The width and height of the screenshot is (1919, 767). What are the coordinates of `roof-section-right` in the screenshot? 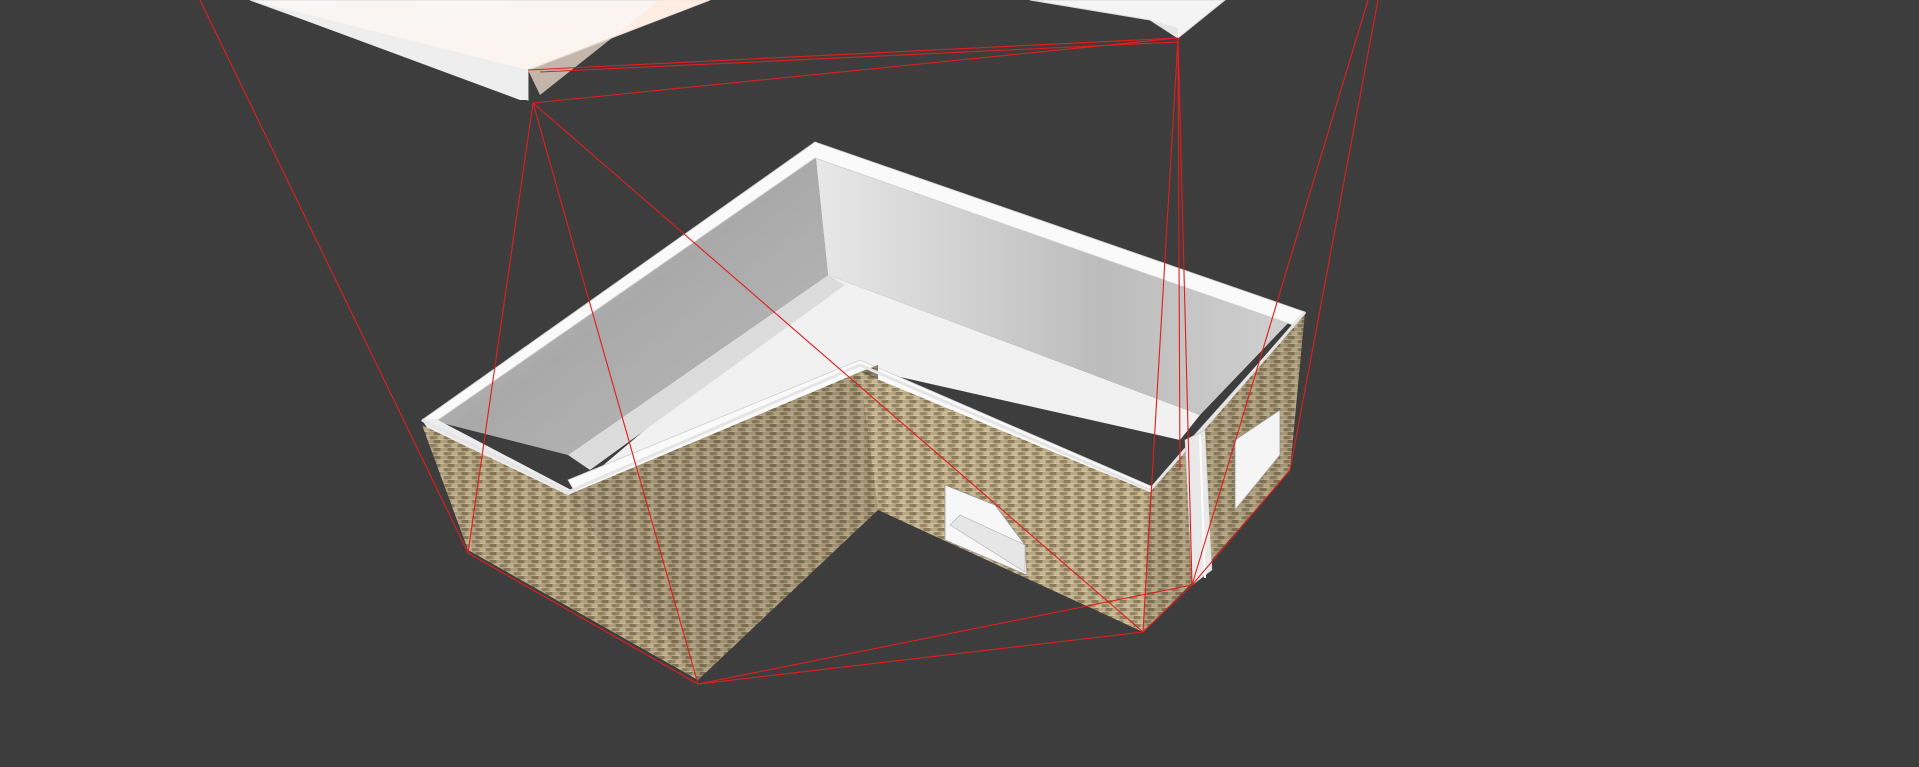 It's located at (1127, 19).